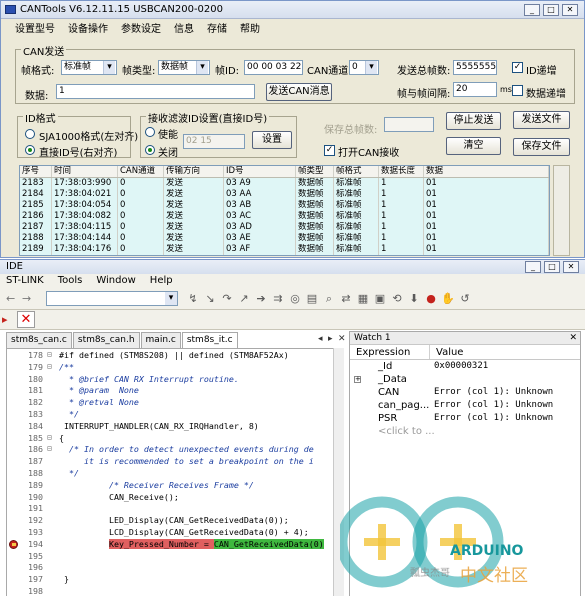 The width and height of the screenshot is (585, 596). I want to click on watch-row: can_pag... Error (col 1): Unknown, so click(465, 405).